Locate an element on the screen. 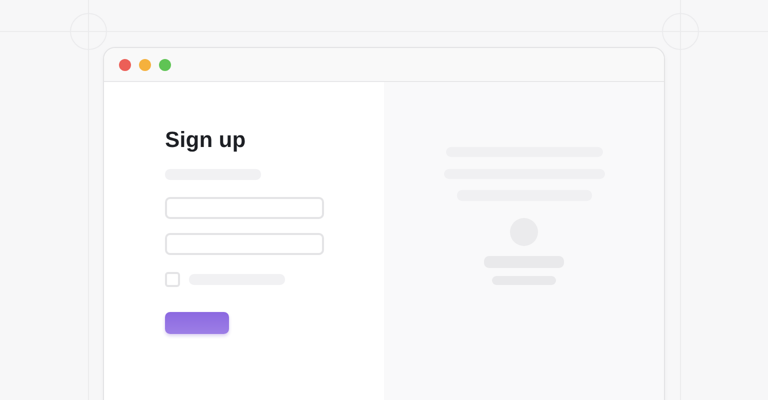 The height and width of the screenshot is (400, 768). checkbox is located at coordinates (172, 279).